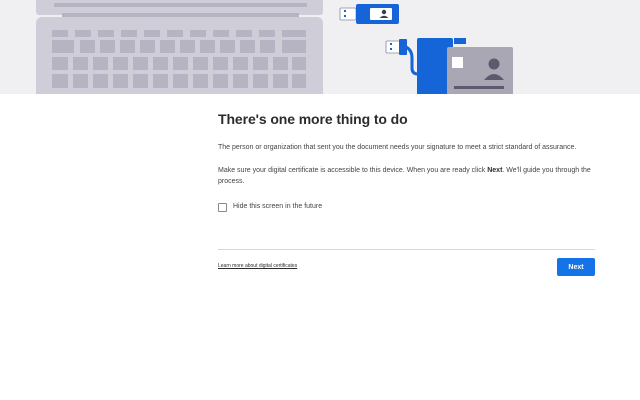 This screenshot has width=640, height=400. I want to click on hide-screen-checkbox, so click(222, 207).